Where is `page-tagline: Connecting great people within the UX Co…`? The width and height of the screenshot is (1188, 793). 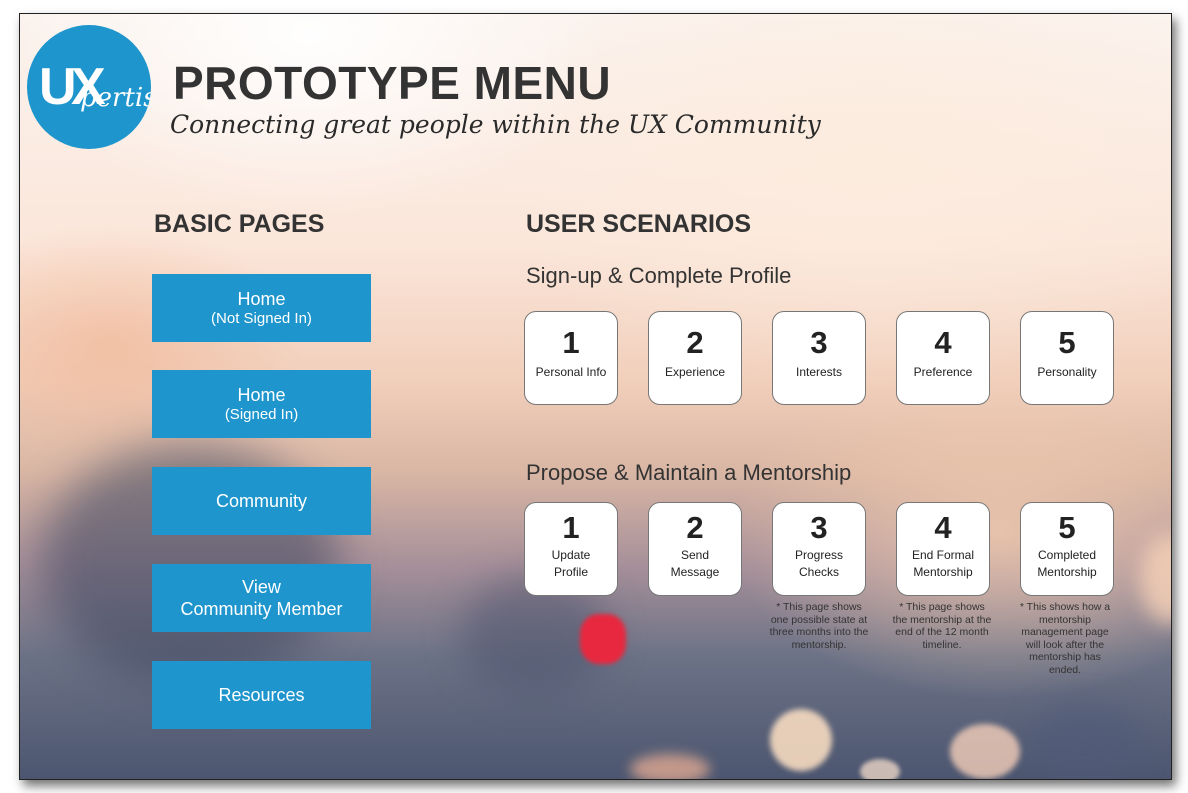
page-tagline: Connecting great people within the UX Co… is located at coordinates (495, 124).